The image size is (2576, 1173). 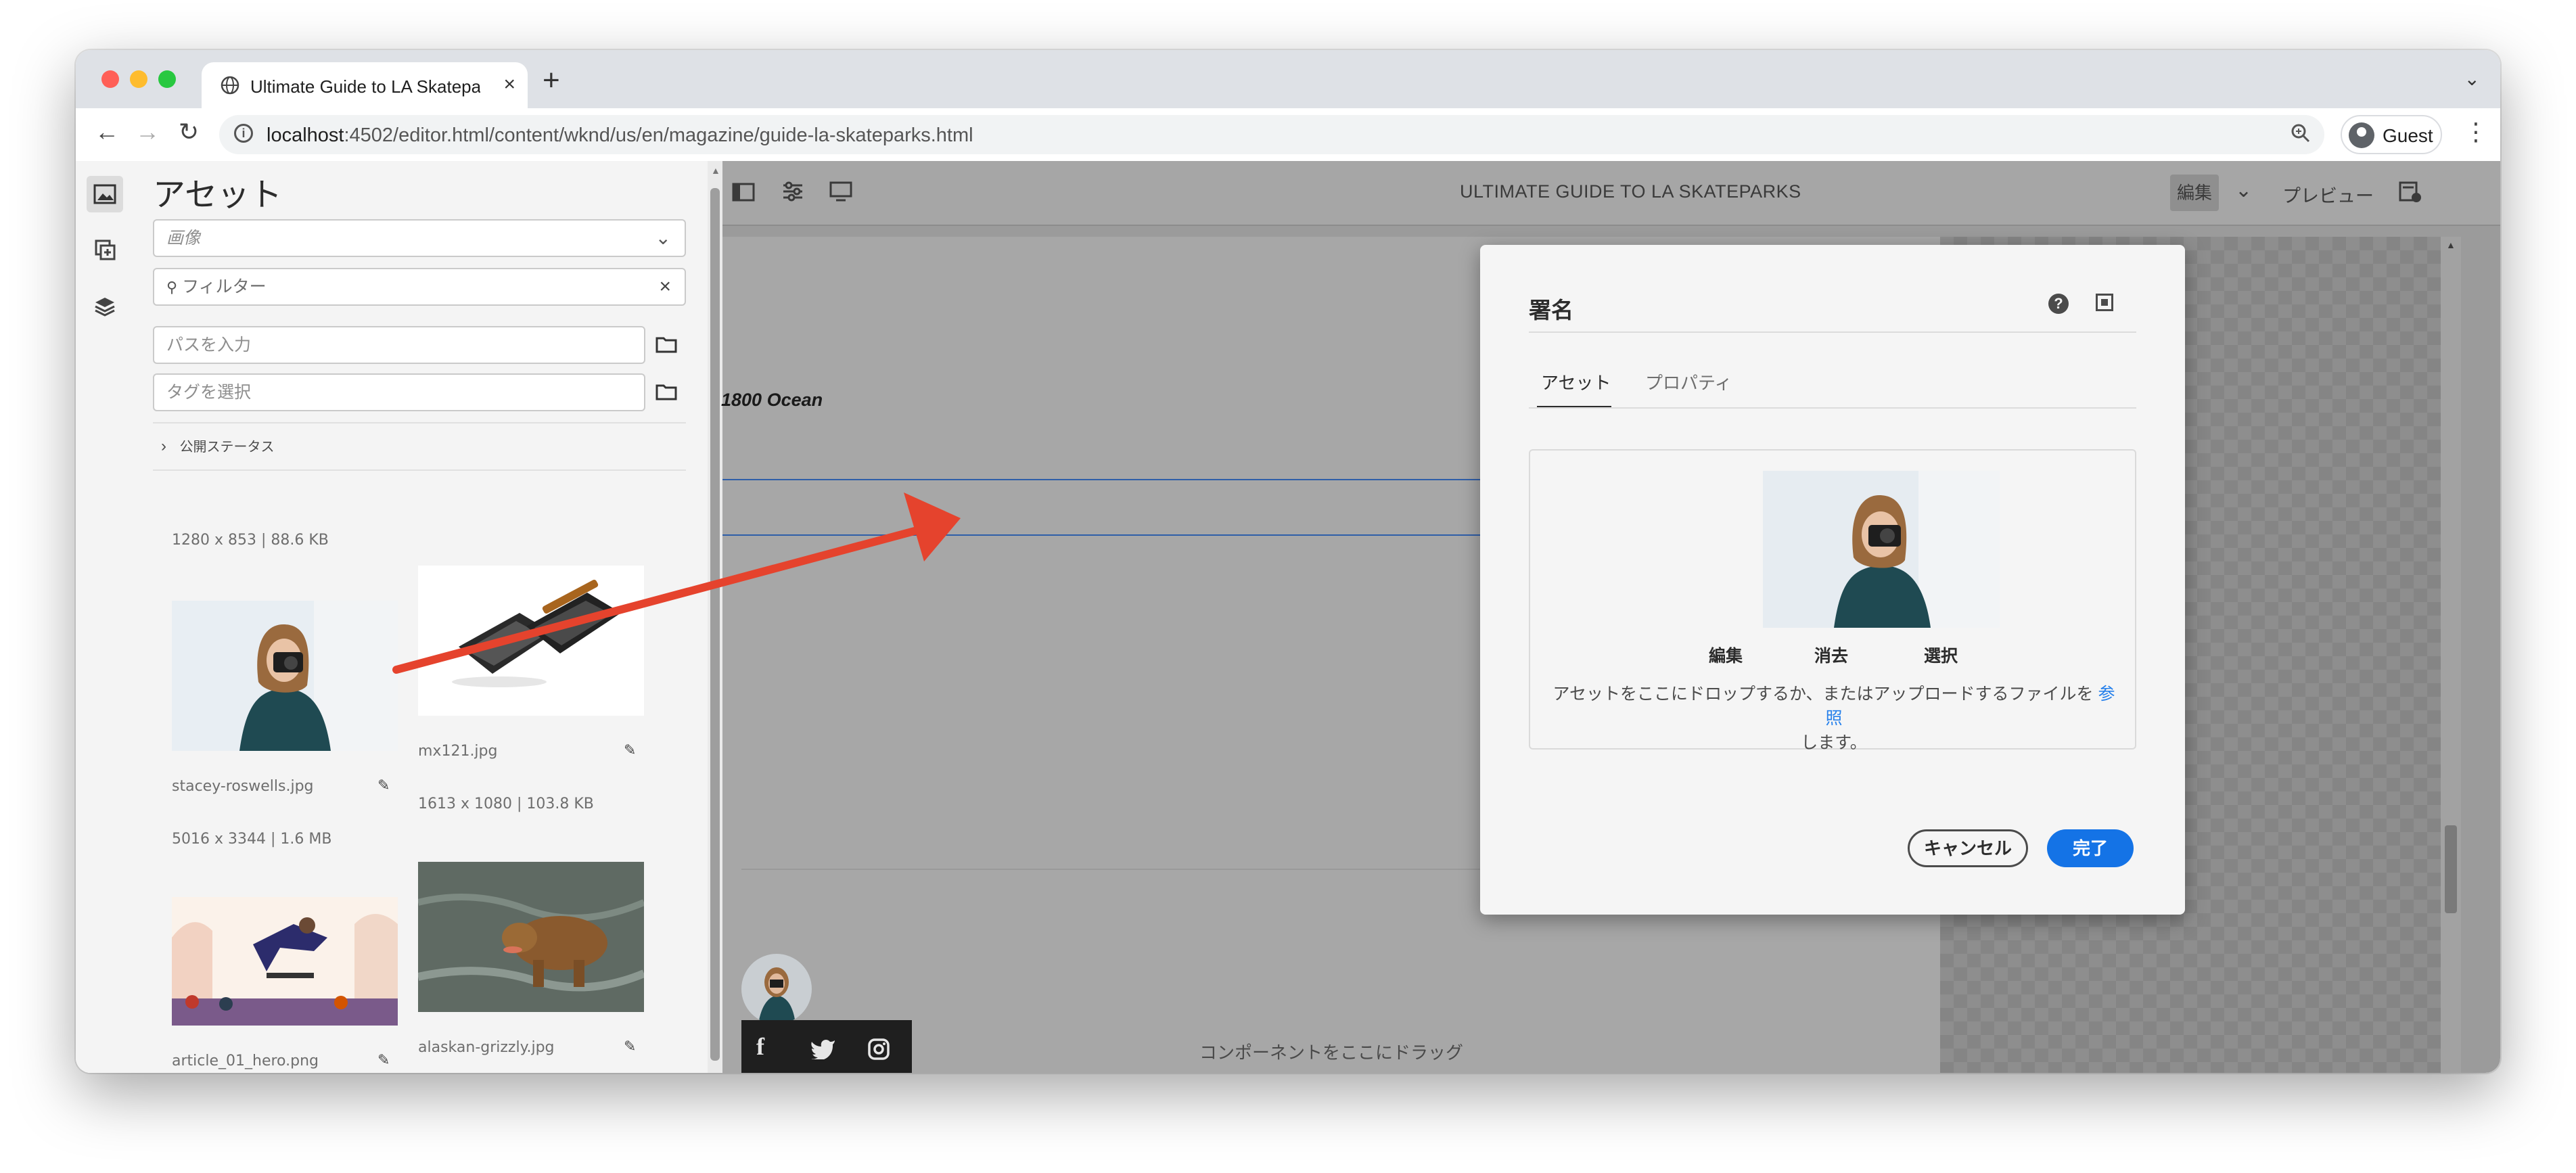 What do you see at coordinates (106, 617) in the screenshot?
I see `side-rail` at bounding box center [106, 617].